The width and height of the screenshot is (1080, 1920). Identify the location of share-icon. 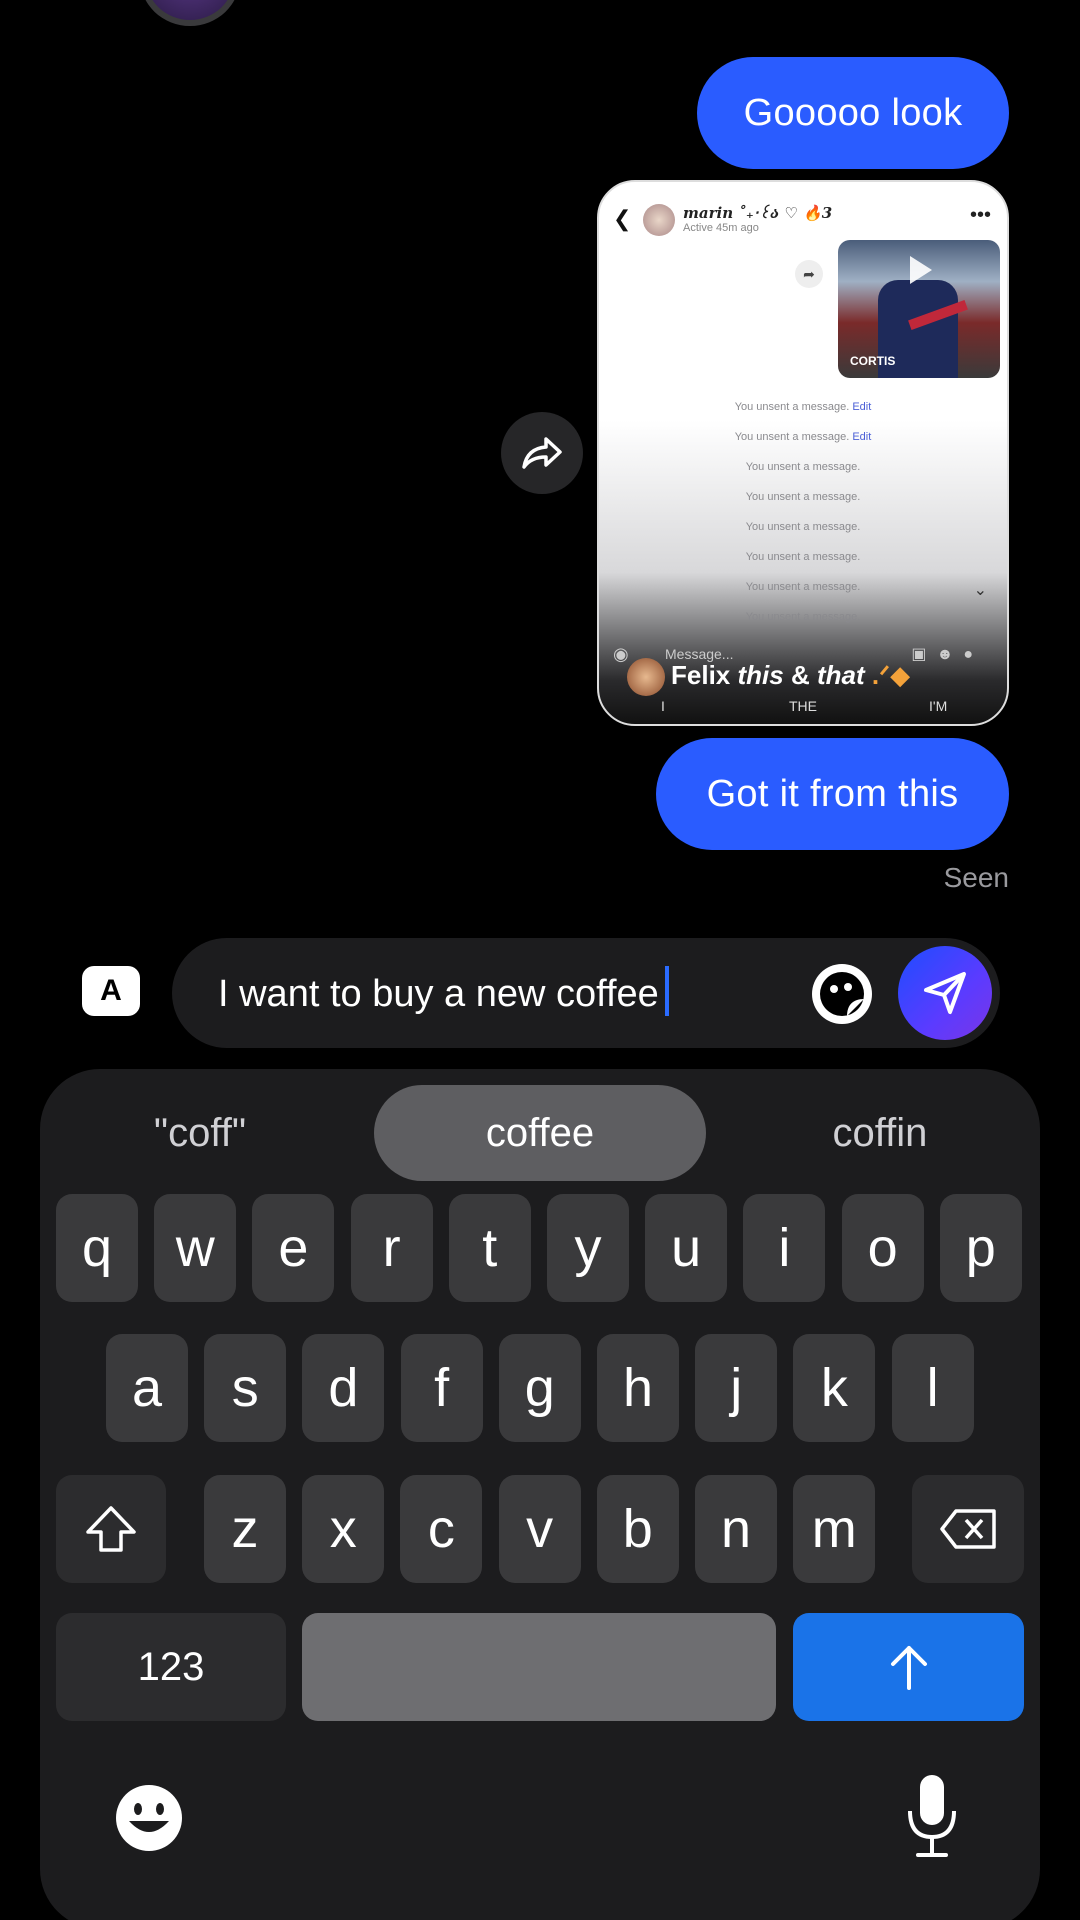
(542, 453).